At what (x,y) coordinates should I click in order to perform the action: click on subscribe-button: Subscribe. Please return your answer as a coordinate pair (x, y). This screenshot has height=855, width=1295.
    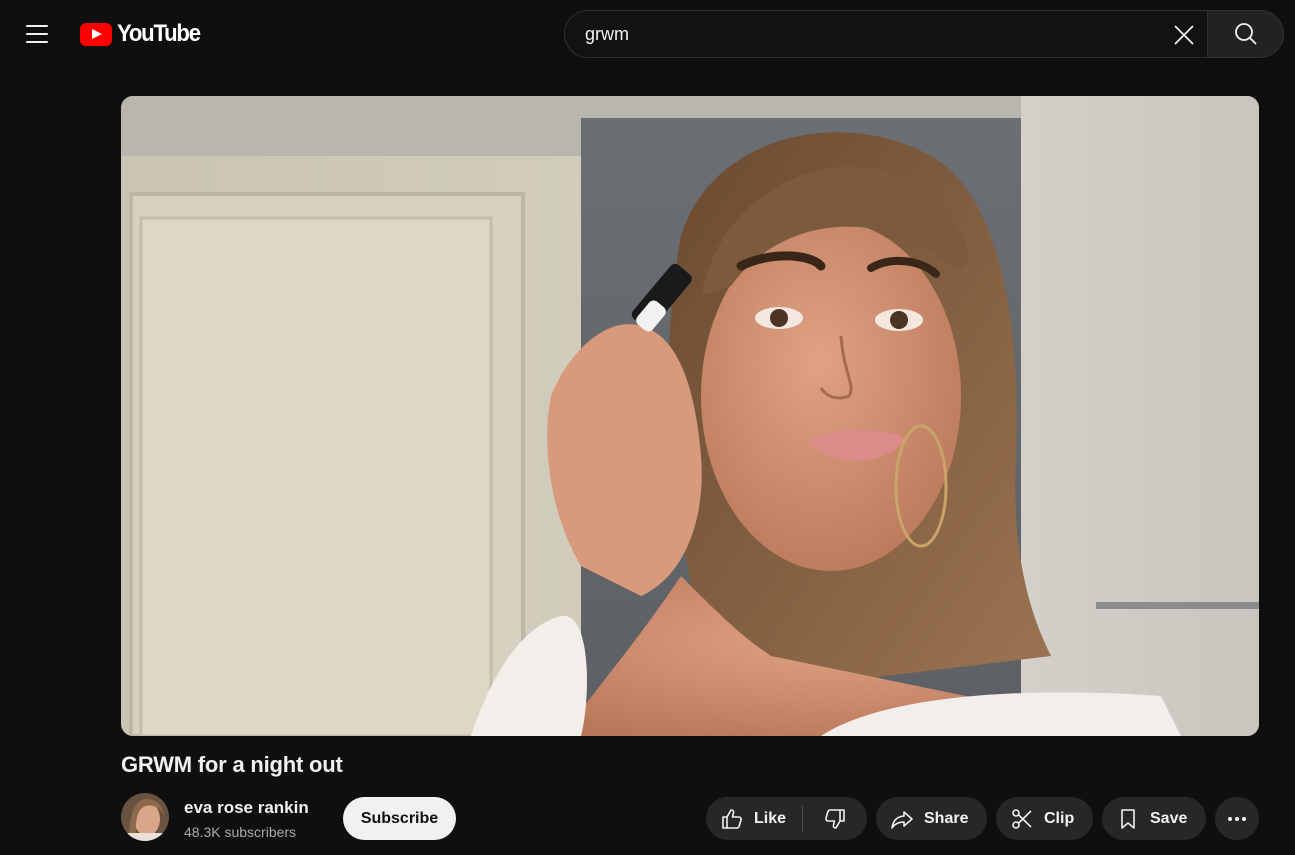
    Looking at the image, I should click on (399, 818).